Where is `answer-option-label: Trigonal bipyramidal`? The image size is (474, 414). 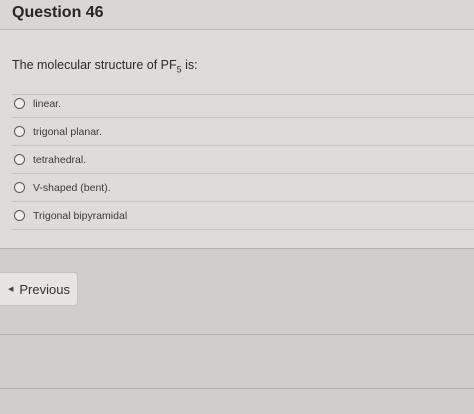
answer-option-label: Trigonal bipyramidal is located at coordinates (80, 215).